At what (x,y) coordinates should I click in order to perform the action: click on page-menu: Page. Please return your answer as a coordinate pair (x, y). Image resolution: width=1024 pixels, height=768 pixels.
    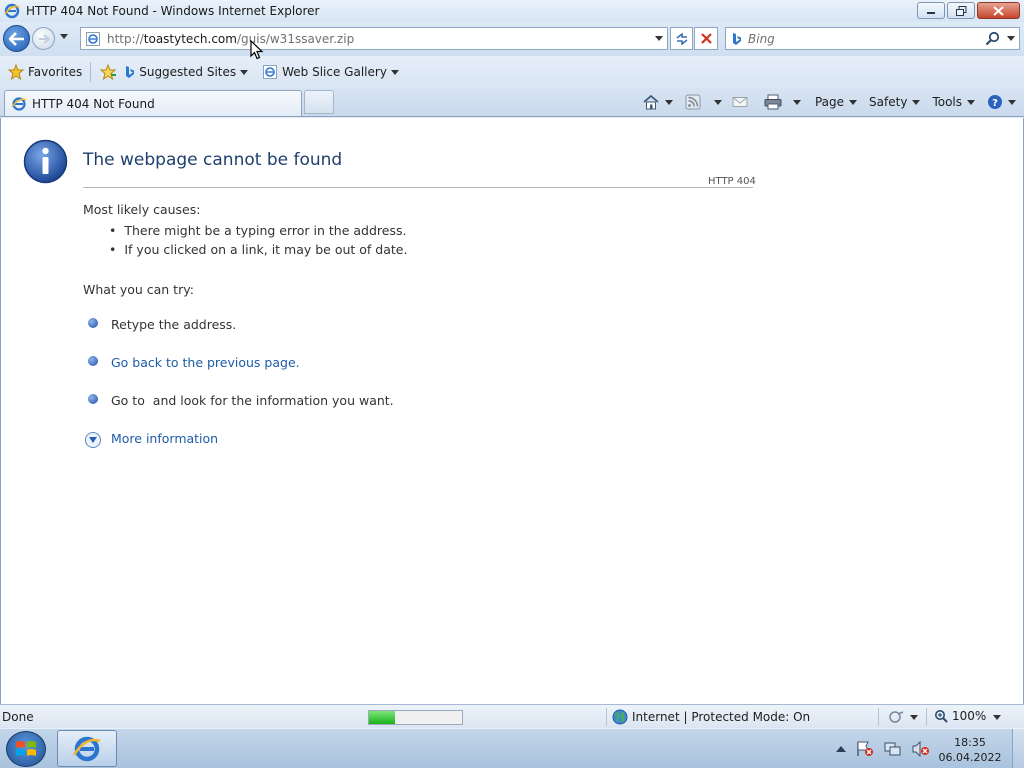
    Looking at the image, I should click on (836, 102).